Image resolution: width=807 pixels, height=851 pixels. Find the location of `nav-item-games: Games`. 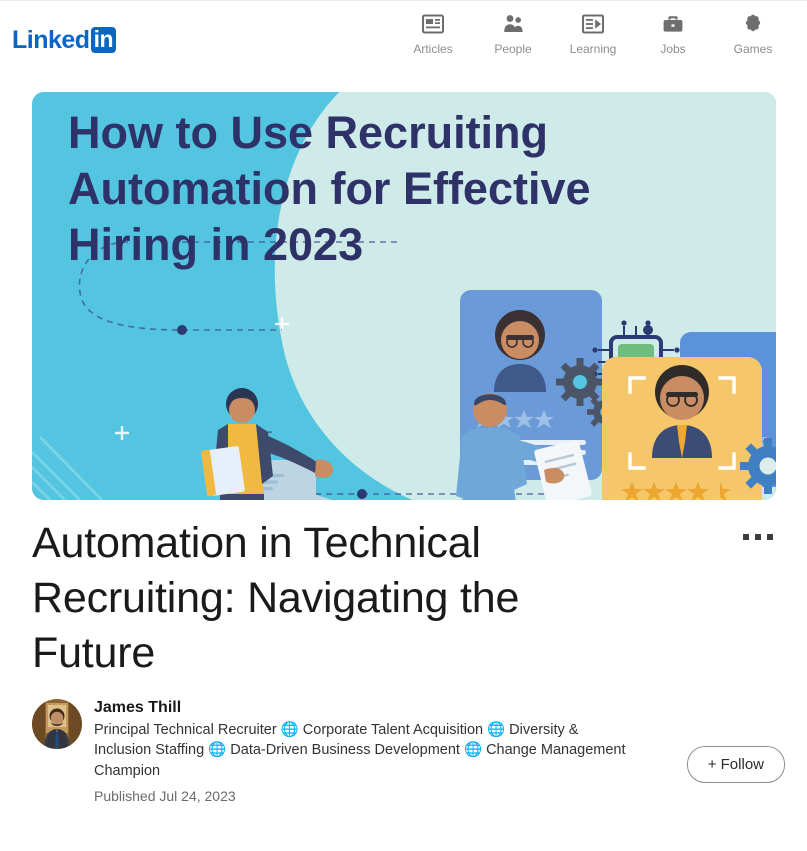

nav-item-games: Games is located at coordinates (753, 33).